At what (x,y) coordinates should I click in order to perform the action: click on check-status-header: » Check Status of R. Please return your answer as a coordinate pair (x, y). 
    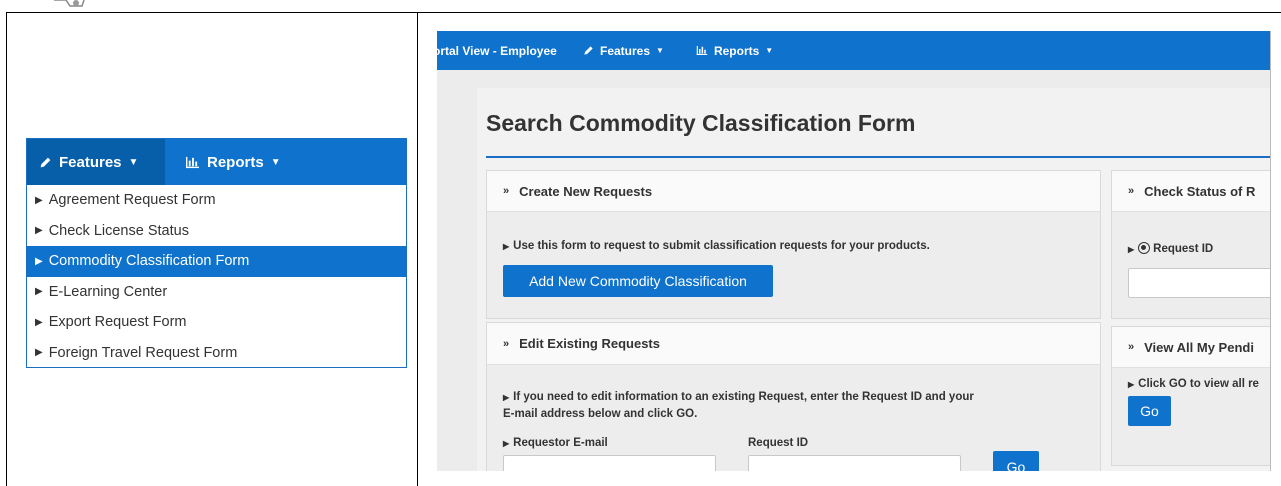
    Looking at the image, I should click on (1191, 191).